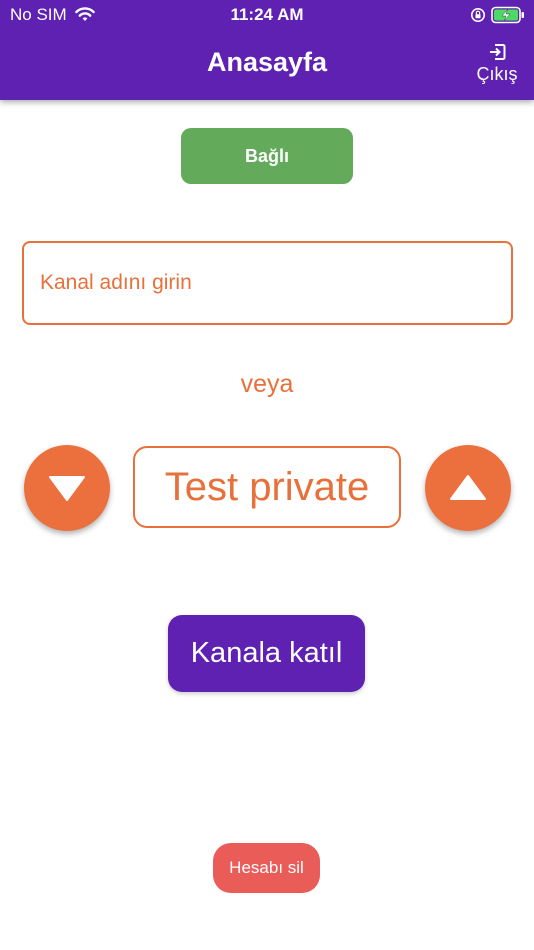 Image resolution: width=534 pixels, height=950 pixels. I want to click on previous-channel-button, so click(67, 488).